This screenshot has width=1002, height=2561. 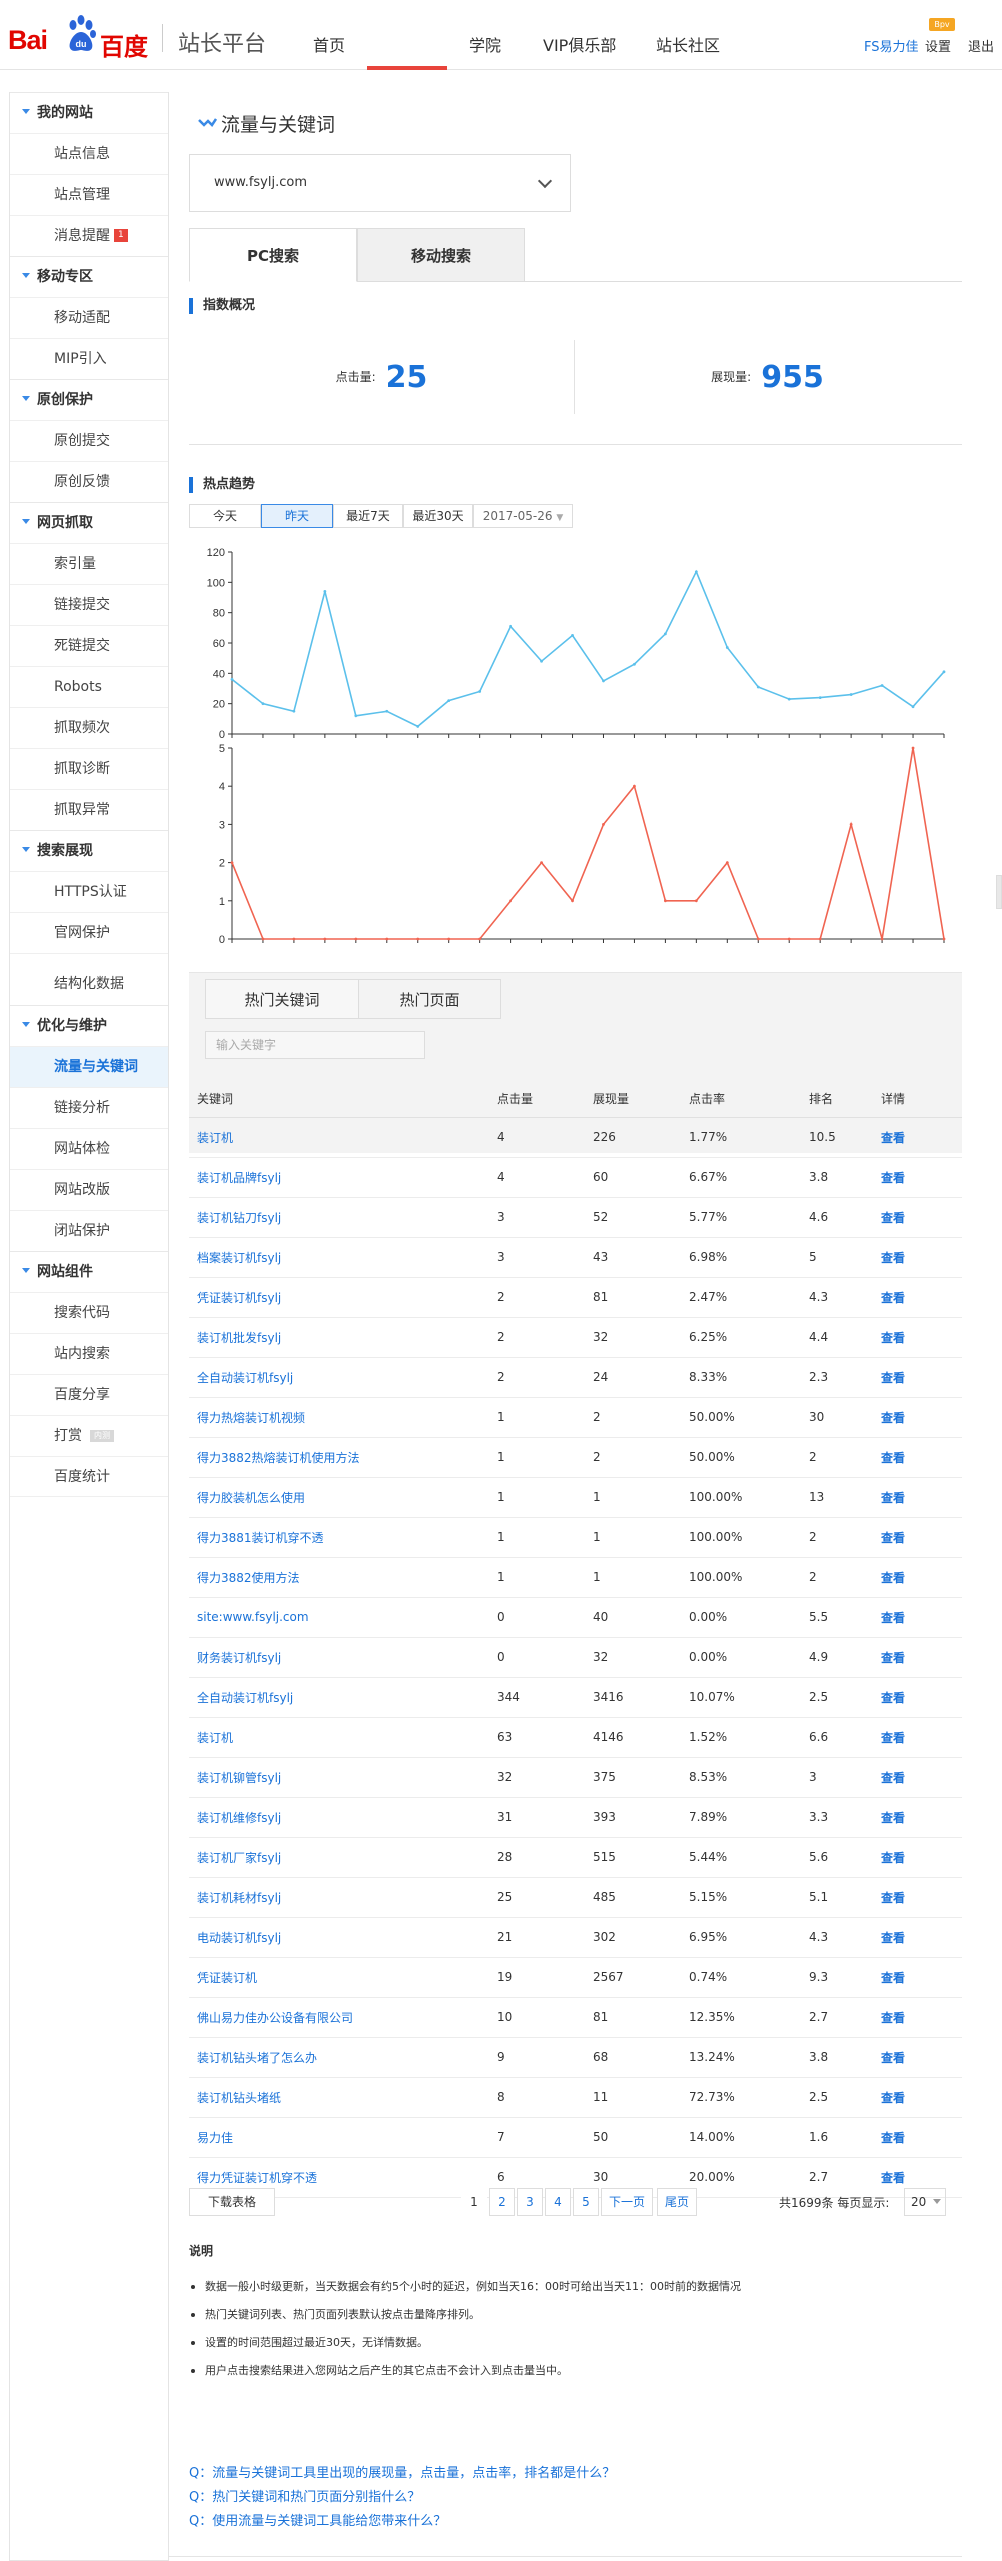 I want to click on sidebar-item-baidu-stats: 百度统计, so click(x=89, y=1476).